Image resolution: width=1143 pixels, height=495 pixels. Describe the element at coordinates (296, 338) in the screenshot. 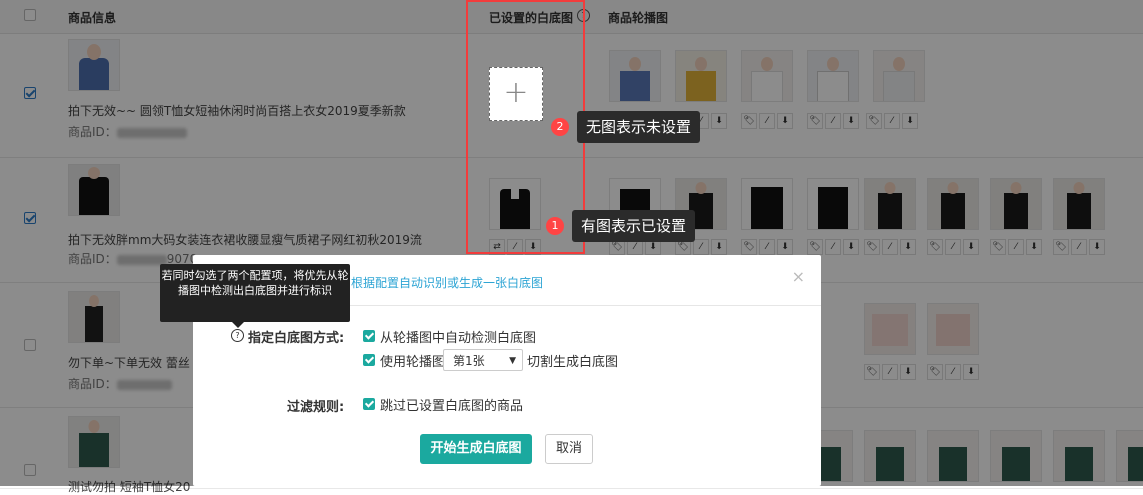

I see `method-label: 指定白底图方式:` at that location.